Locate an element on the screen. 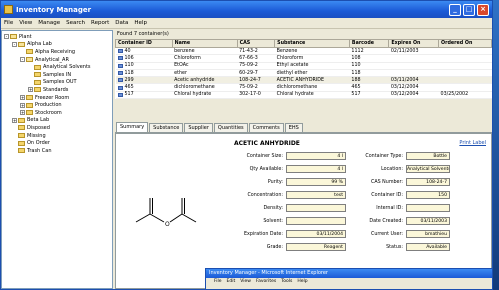 This screenshot has width=499, height=290. ie-menu-edit: Edit is located at coordinates (231, 282).